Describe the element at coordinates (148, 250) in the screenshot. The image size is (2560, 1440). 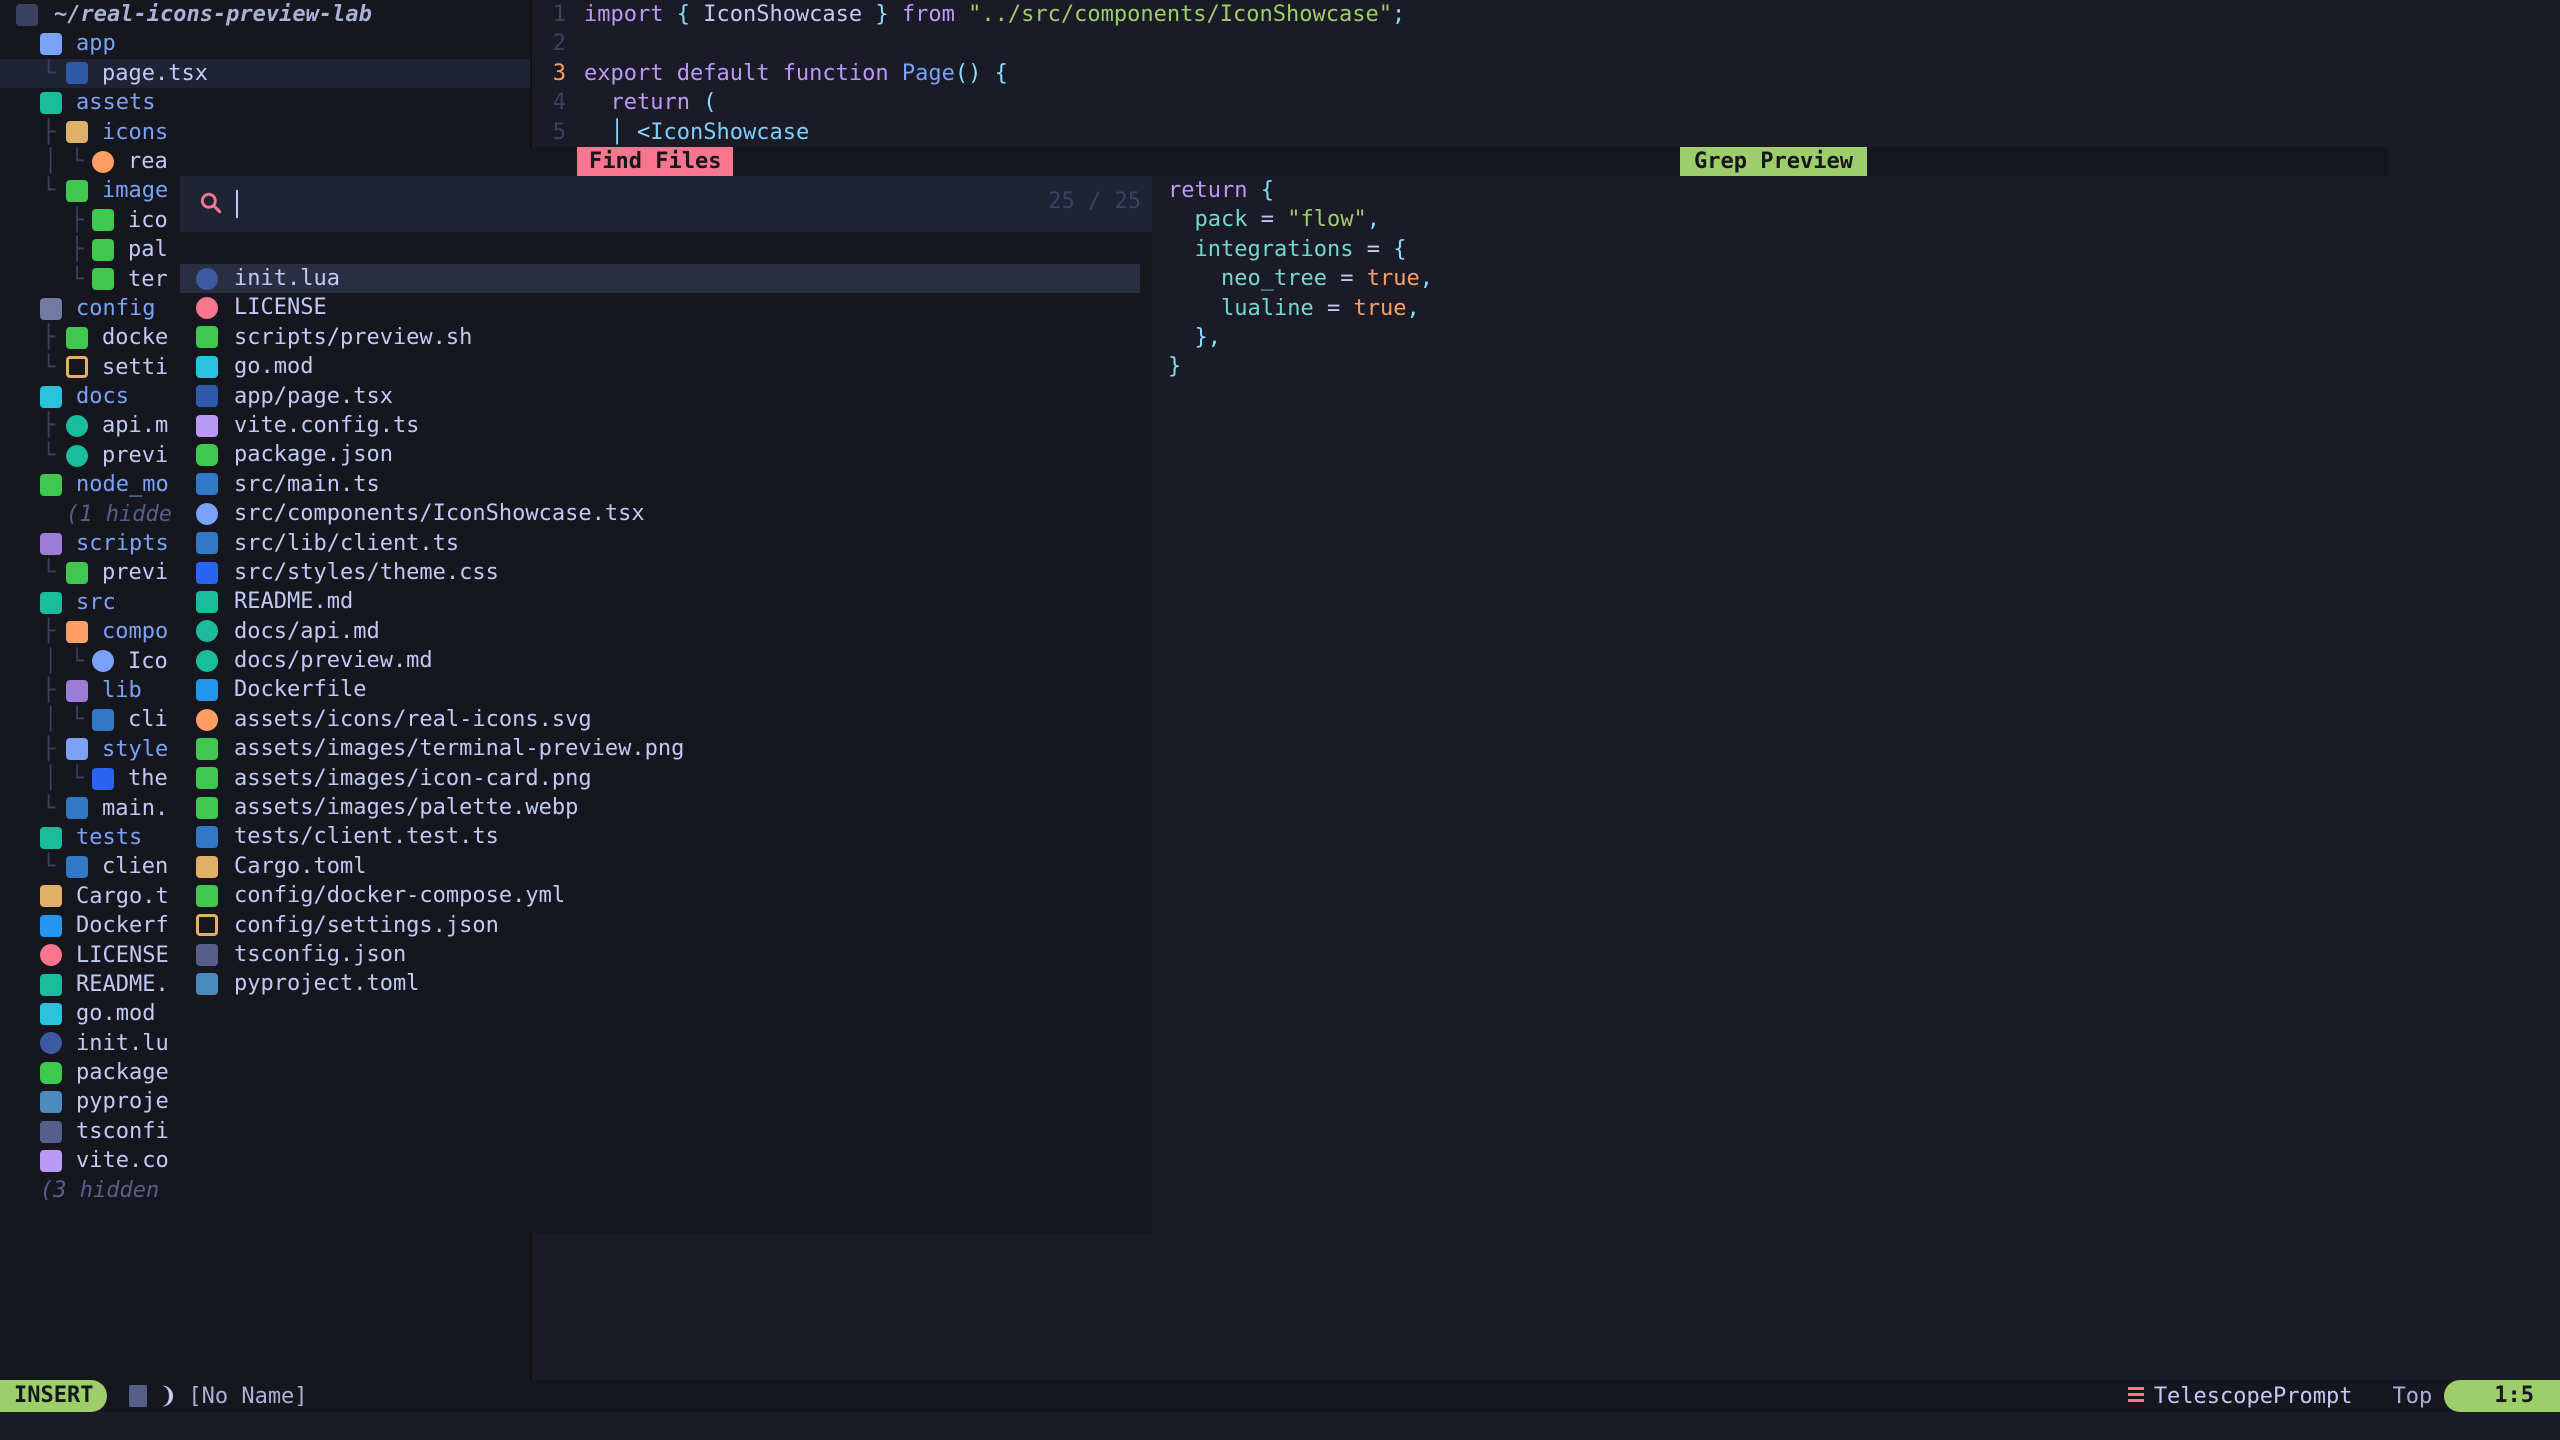
I see `tree-item-label: pal` at that location.